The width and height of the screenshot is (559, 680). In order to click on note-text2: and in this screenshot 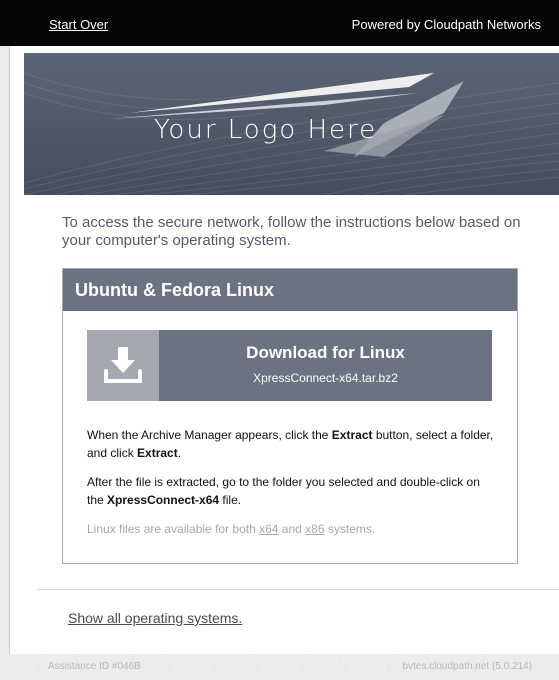, I will do `click(292, 529)`.